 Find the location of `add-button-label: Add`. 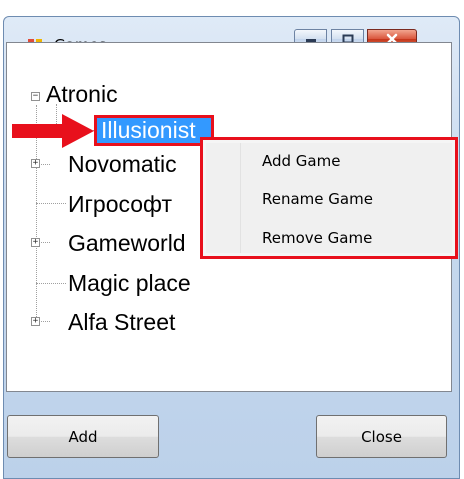

add-button-label: Add is located at coordinates (83, 436).